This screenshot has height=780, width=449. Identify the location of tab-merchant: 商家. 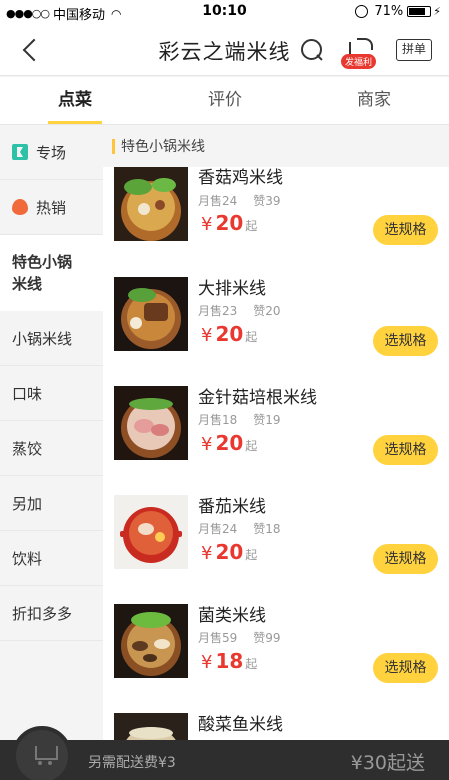
(374, 101).